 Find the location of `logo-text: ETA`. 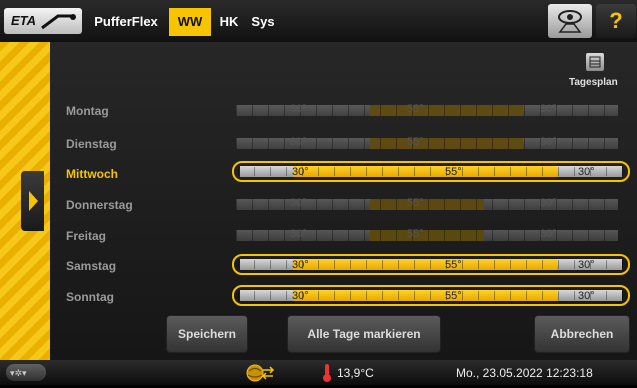

logo-text: ETA is located at coordinates (24, 20).